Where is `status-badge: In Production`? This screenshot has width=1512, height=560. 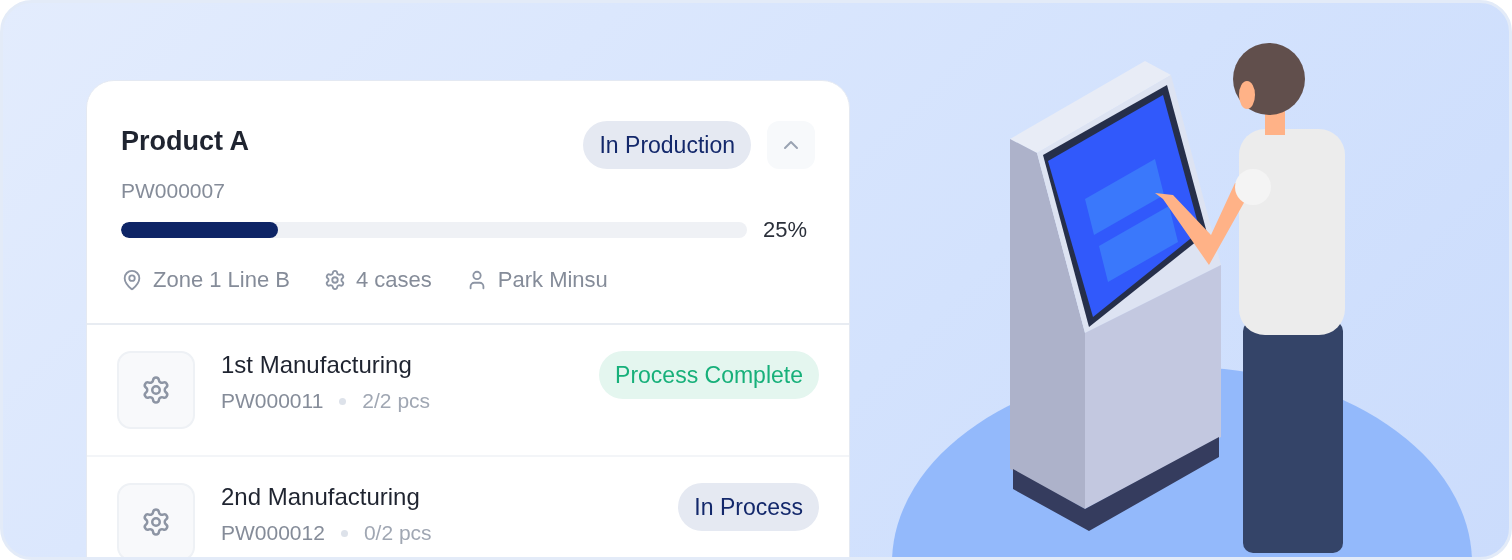 status-badge: In Production is located at coordinates (667, 145).